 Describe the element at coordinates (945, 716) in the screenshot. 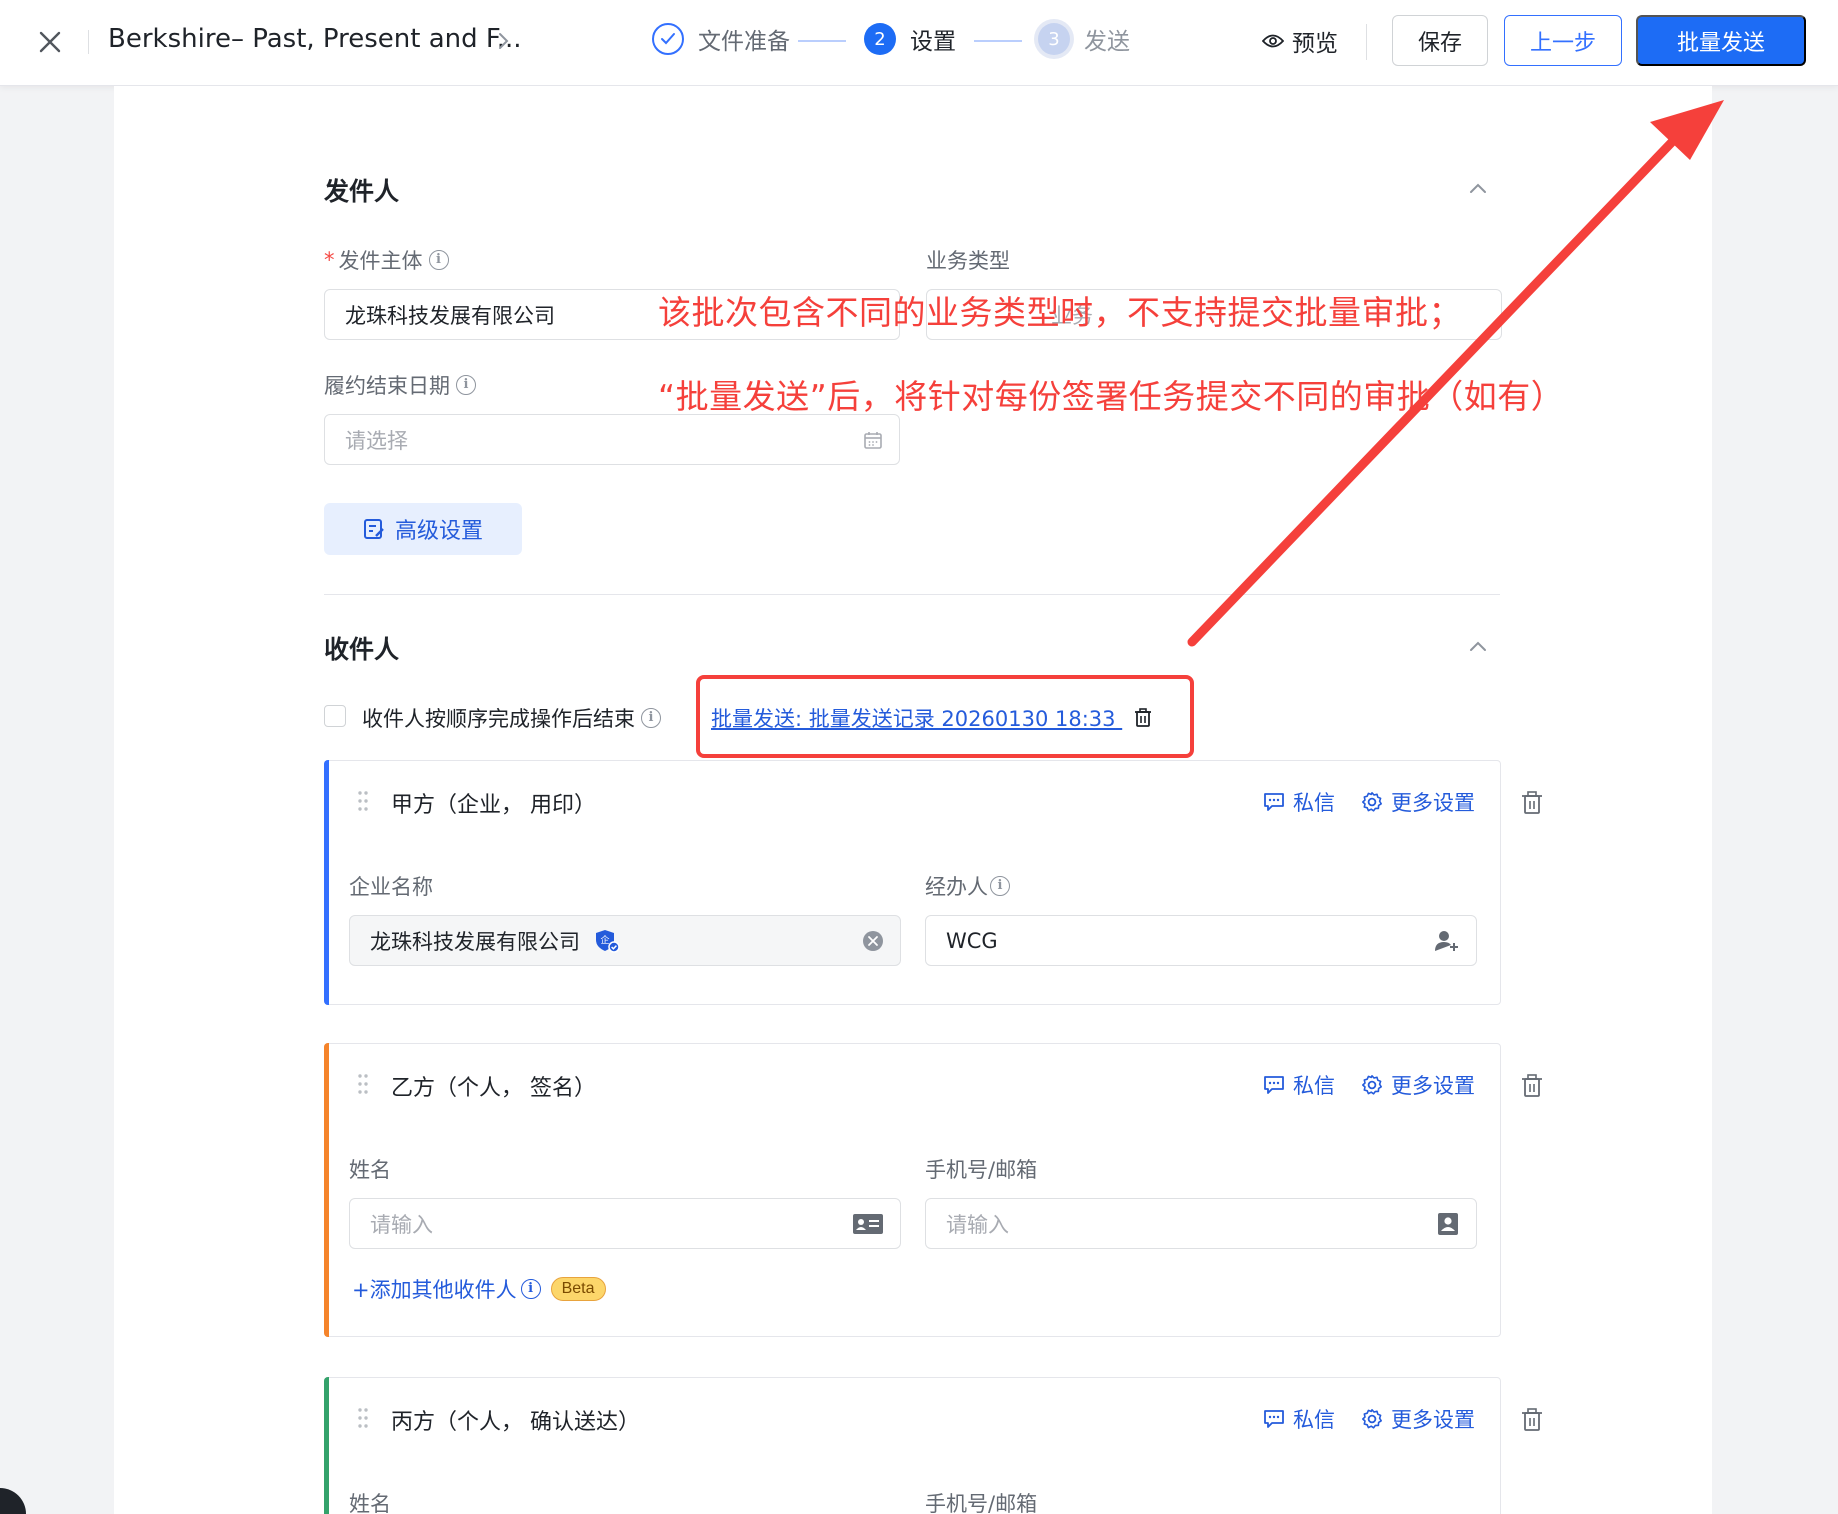

I see `annotation-highlight-box` at that location.